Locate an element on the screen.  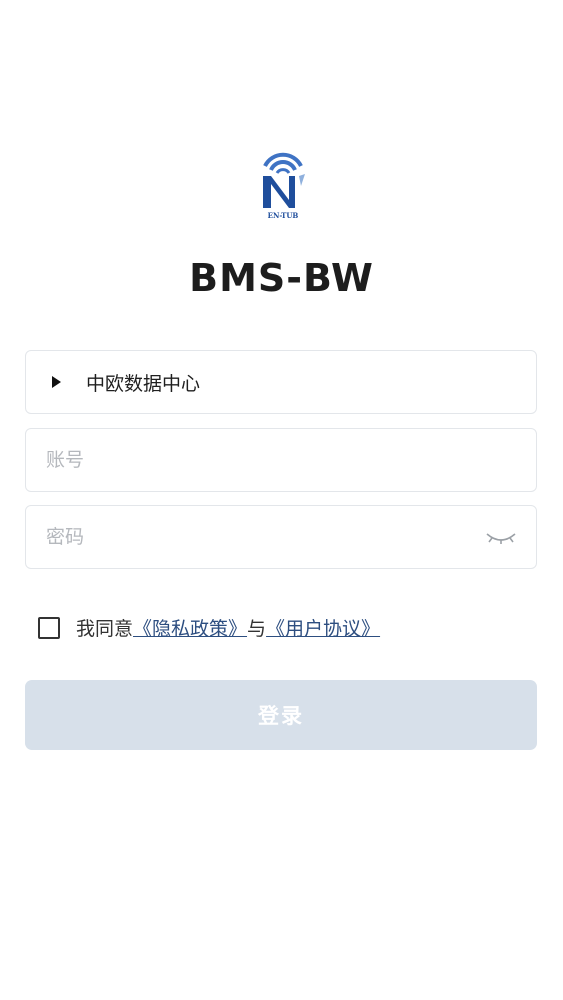
password-input is located at coordinates (264, 537).